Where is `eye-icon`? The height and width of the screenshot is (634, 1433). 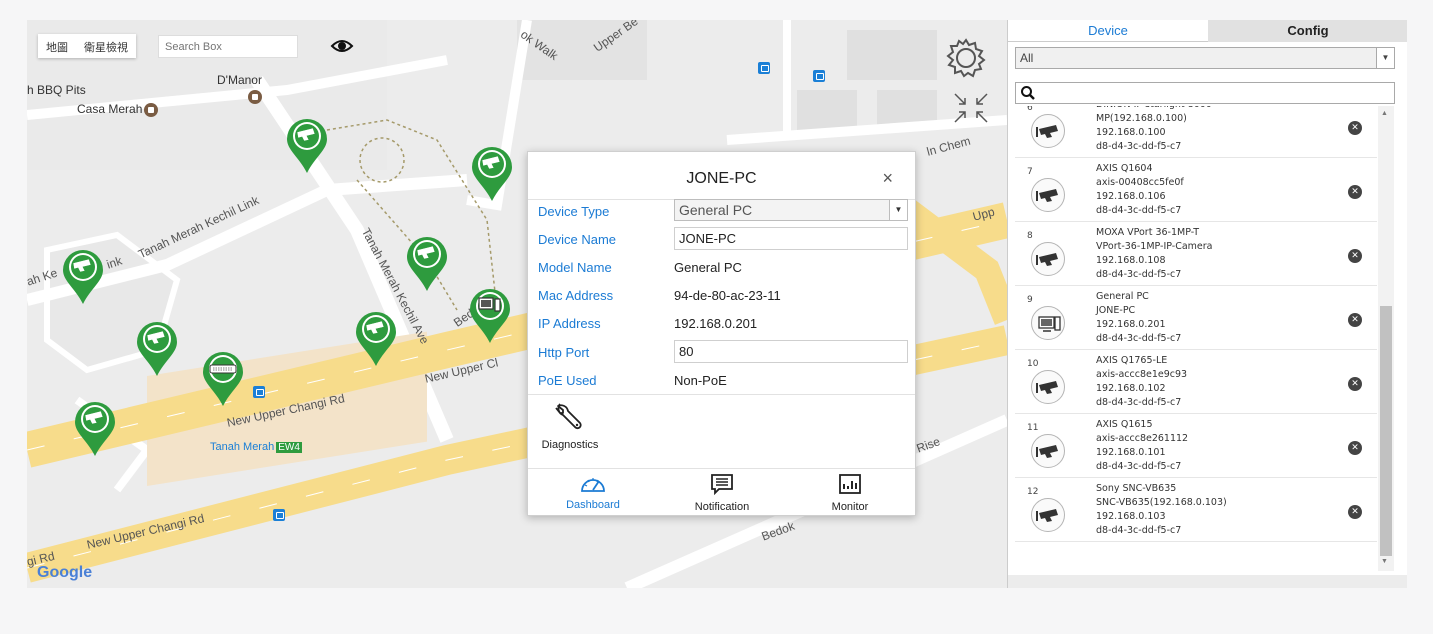 eye-icon is located at coordinates (342, 46).